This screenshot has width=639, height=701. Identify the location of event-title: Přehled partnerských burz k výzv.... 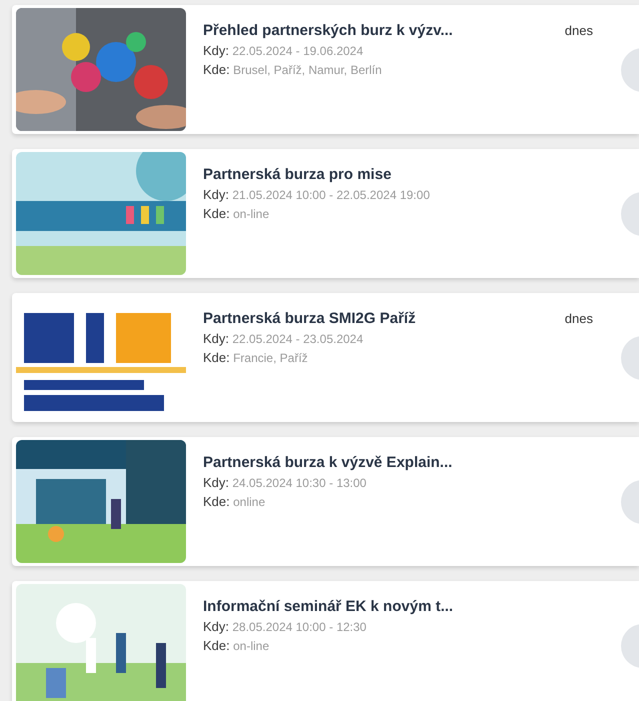
(328, 30).